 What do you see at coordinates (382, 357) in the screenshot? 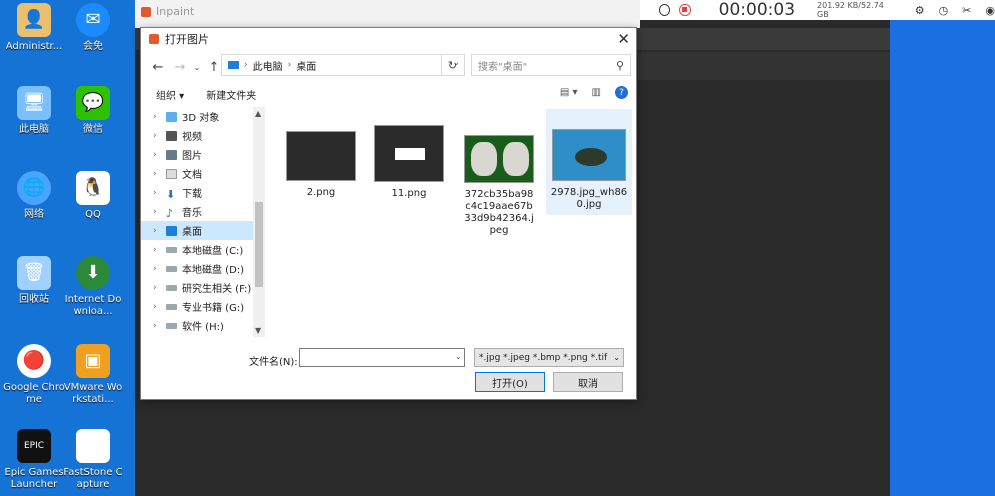
I see `filename-input` at bounding box center [382, 357].